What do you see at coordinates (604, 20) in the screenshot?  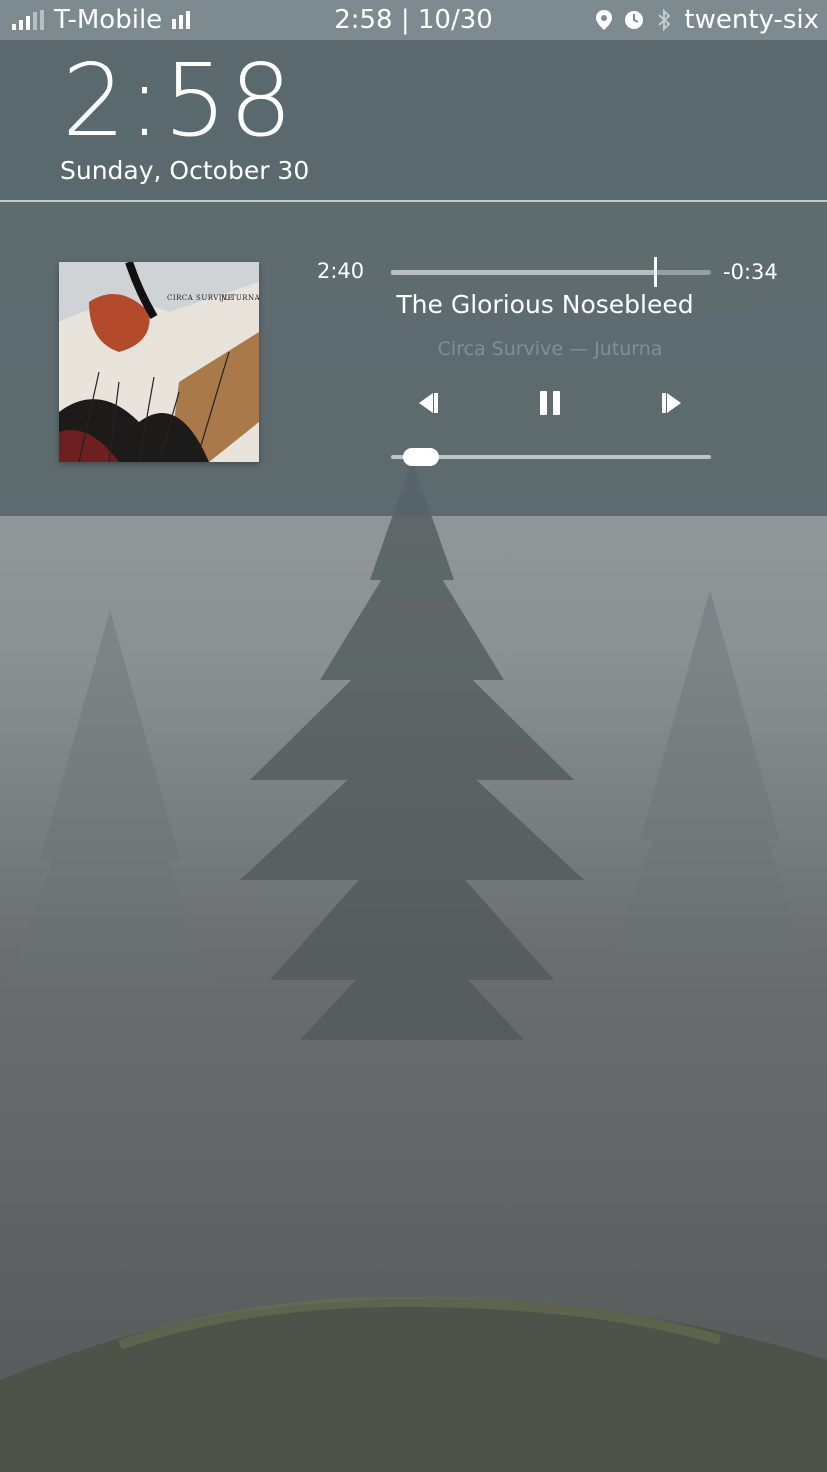 I see `location-icon` at bounding box center [604, 20].